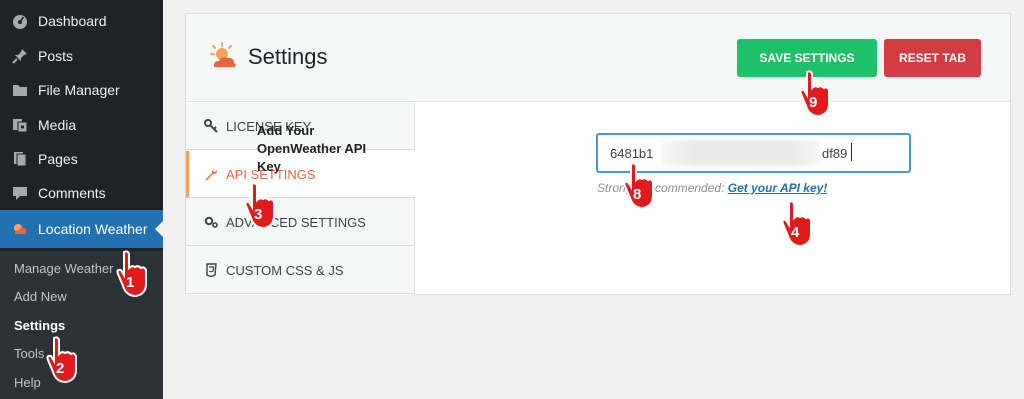  I want to click on menu-item-posts: Posts, so click(81, 56).